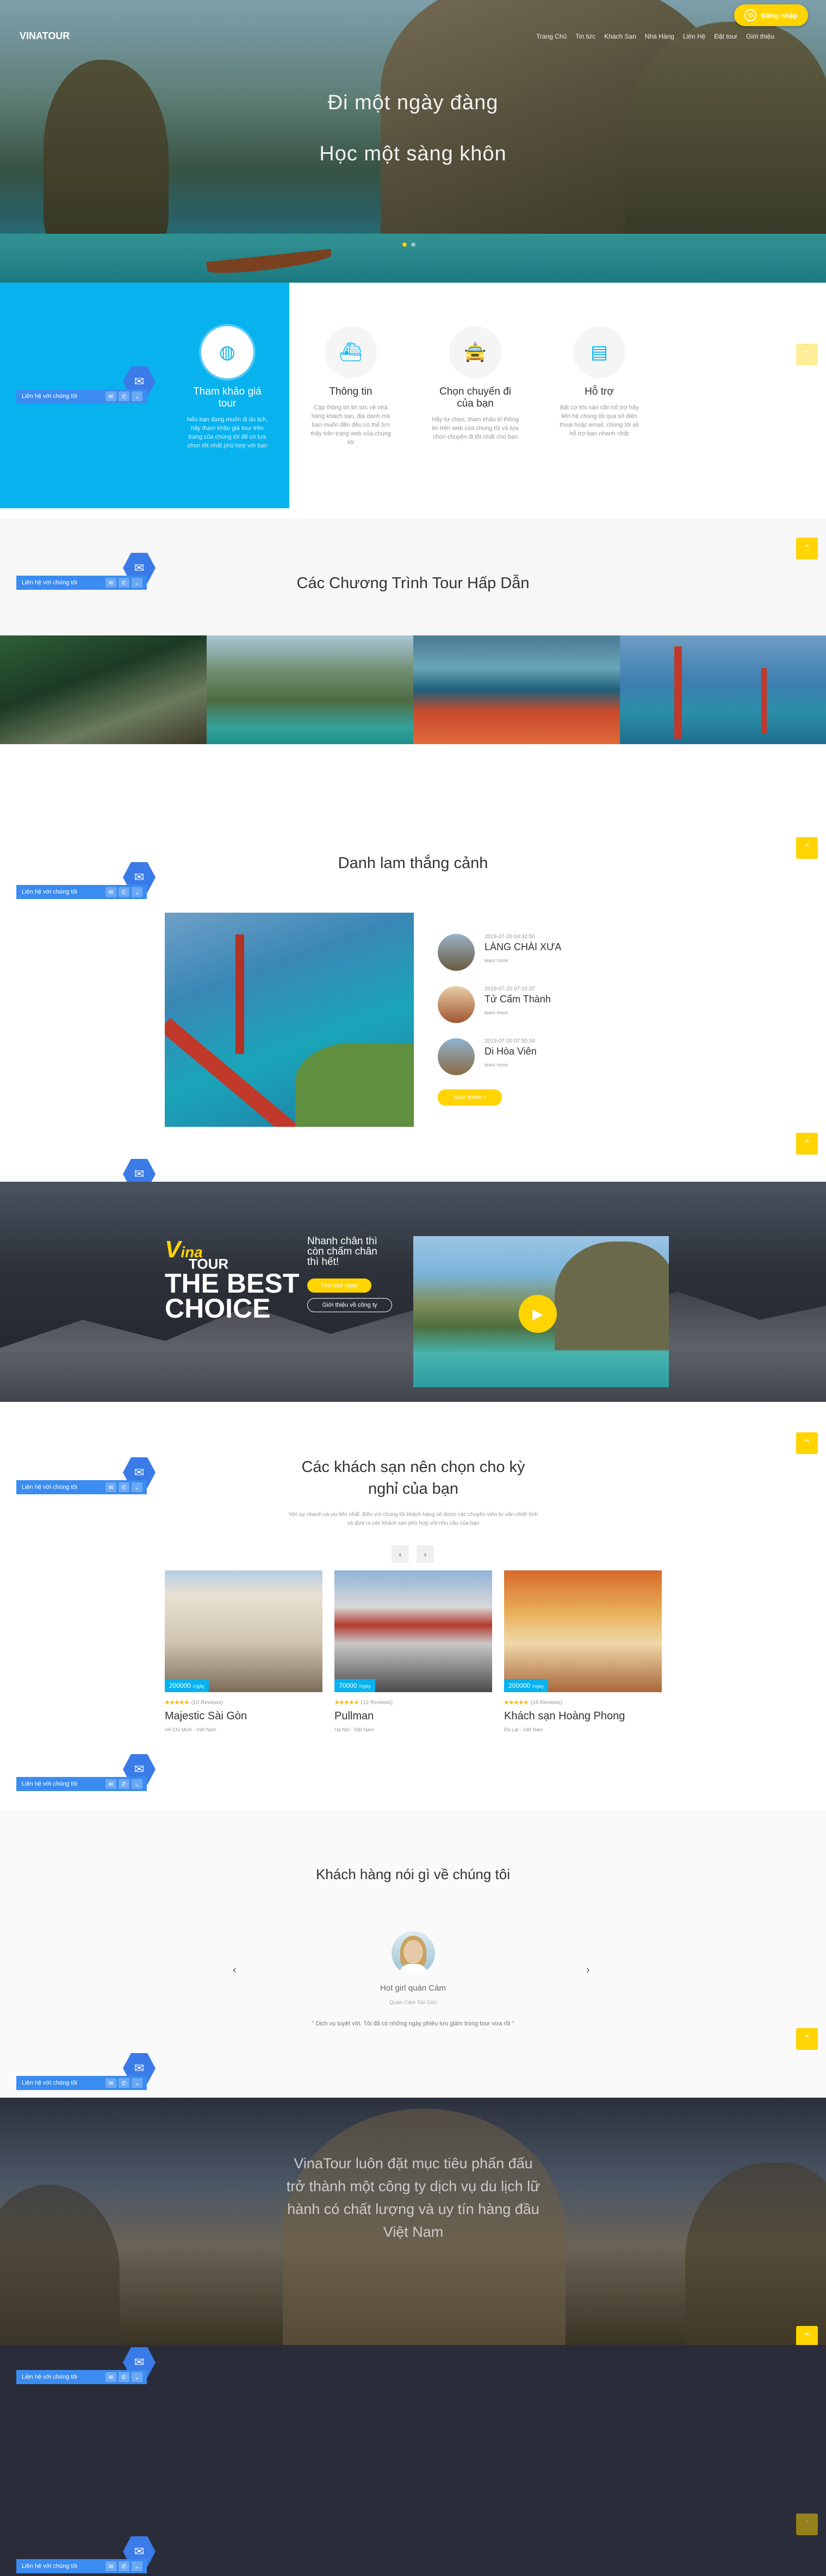 Image resolution: width=826 pixels, height=2576 pixels. I want to click on promo-video: ▶, so click(541, 1312).